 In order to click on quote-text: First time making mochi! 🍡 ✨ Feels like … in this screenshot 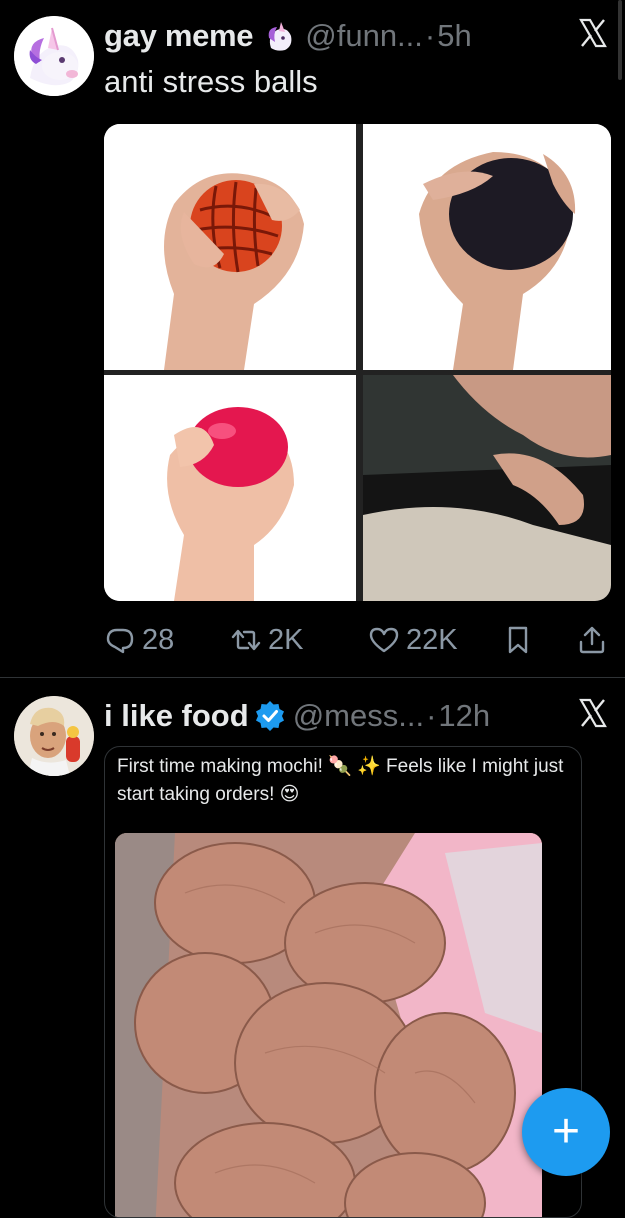, I will do `click(340, 780)`.